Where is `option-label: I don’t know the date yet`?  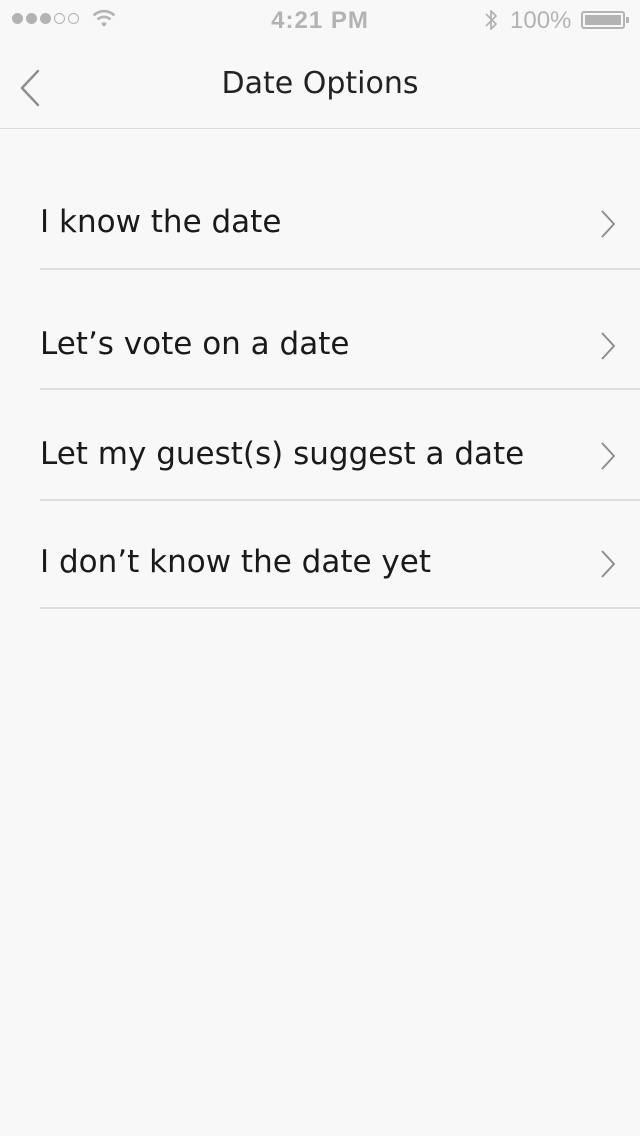 option-label: I don’t know the date yet is located at coordinates (235, 562).